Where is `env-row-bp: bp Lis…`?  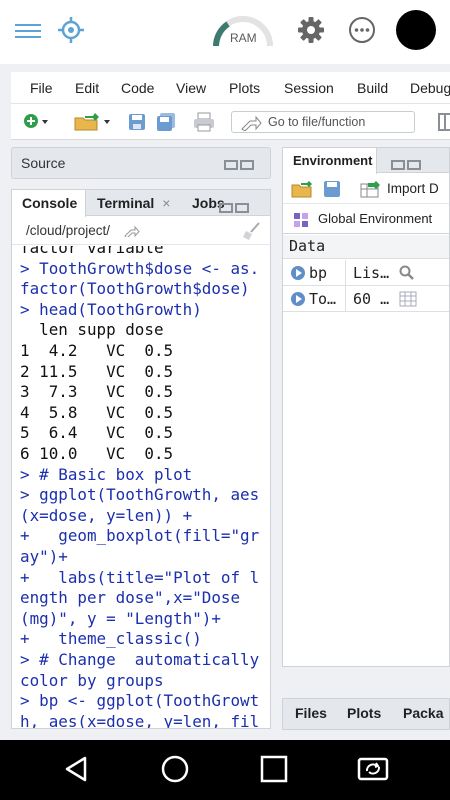
env-row-bp: bp Lis… is located at coordinates (366, 273).